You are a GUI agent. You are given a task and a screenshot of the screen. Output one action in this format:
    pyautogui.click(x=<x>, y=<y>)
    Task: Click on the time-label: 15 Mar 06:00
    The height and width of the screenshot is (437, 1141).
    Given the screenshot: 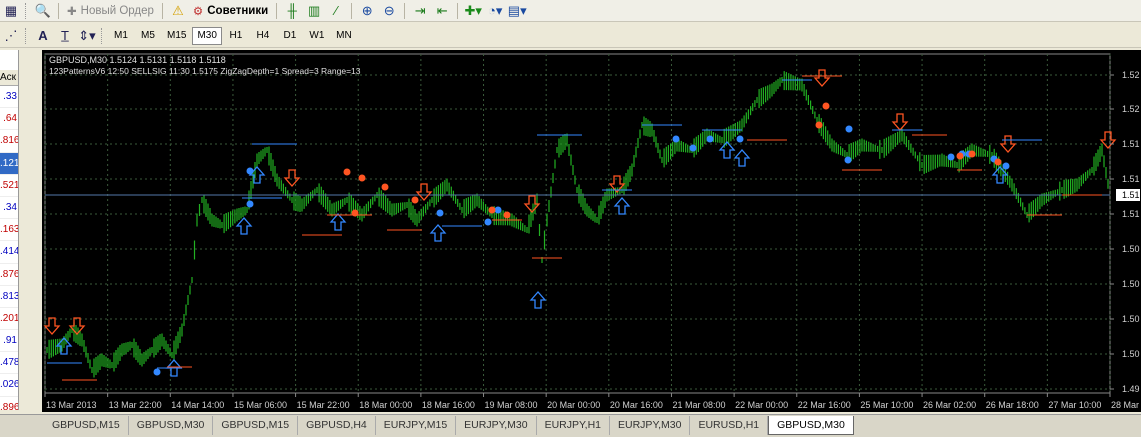 What is the action you would take?
    pyautogui.click(x=260, y=405)
    